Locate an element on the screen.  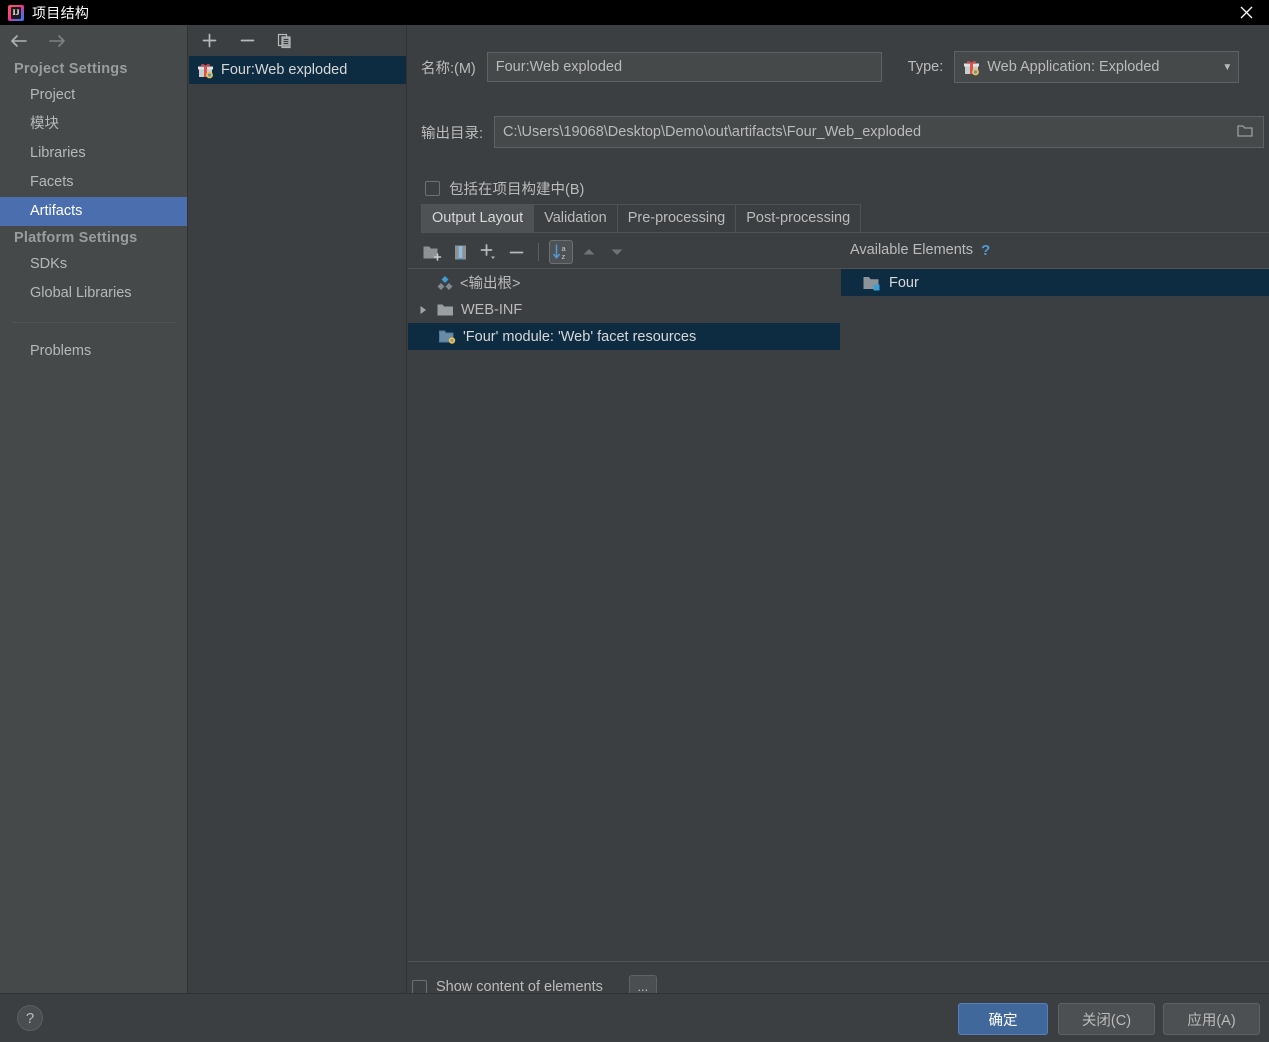
plus-icon is located at coordinates (209, 40).